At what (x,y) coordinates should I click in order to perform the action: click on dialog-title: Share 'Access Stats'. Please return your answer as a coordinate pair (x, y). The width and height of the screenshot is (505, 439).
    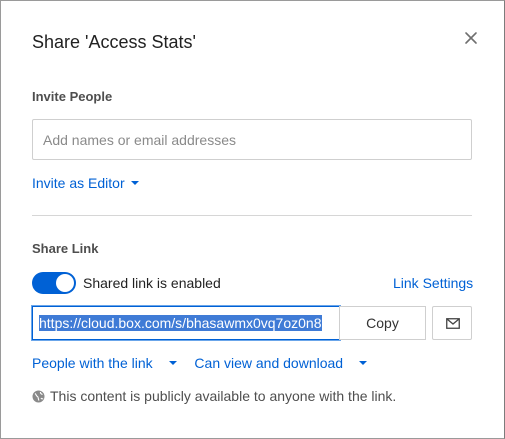
    Looking at the image, I should click on (114, 42).